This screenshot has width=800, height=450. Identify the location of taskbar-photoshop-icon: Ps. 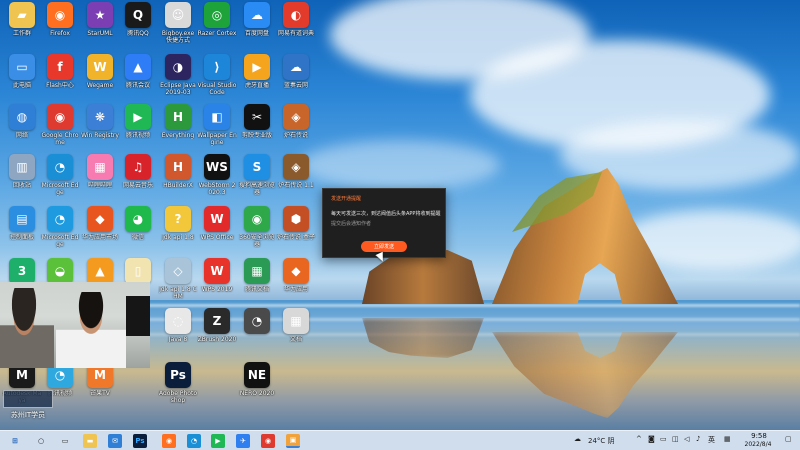
(140, 441).